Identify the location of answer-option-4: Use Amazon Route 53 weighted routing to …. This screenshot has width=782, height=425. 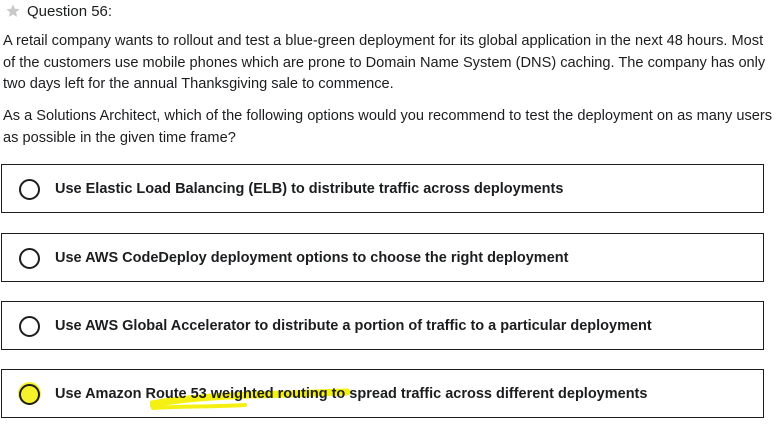
(382, 393).